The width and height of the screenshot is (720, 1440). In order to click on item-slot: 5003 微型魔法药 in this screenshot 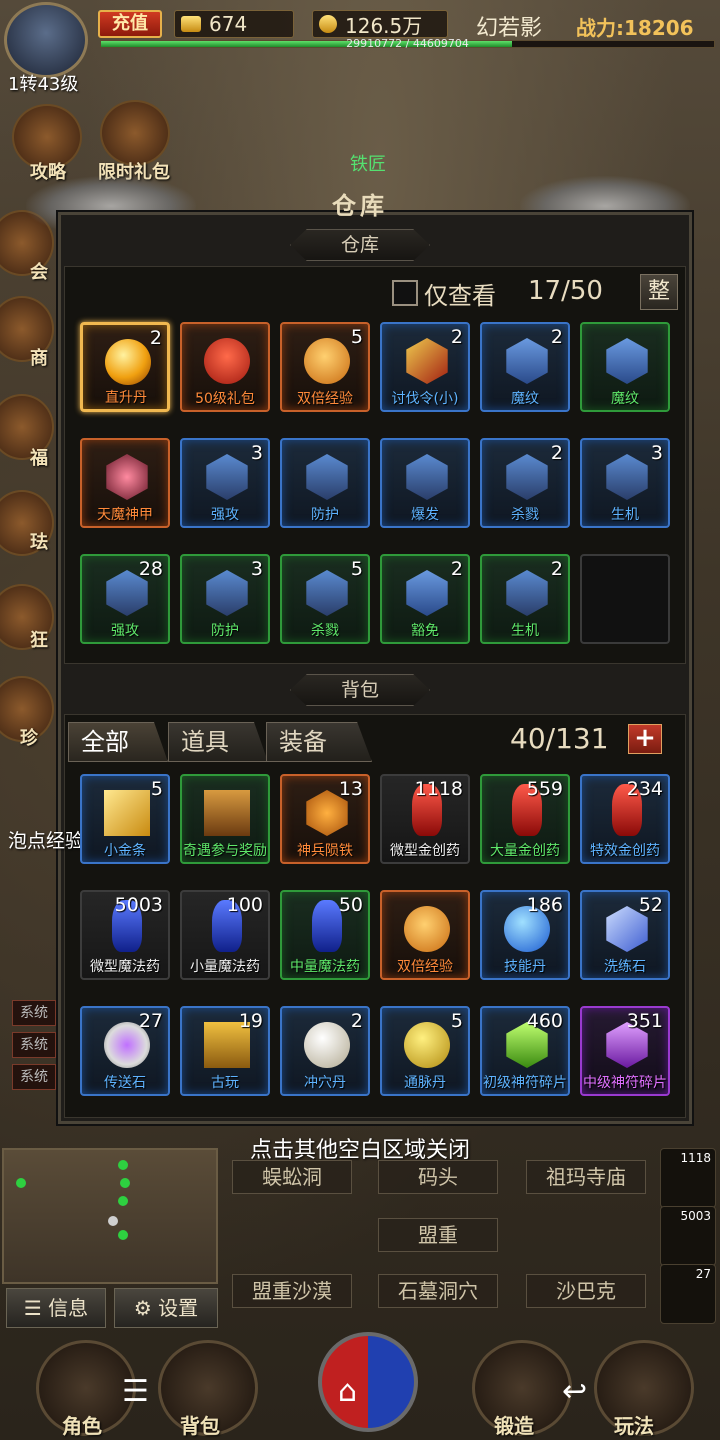, I will do `click(125, 935)`.